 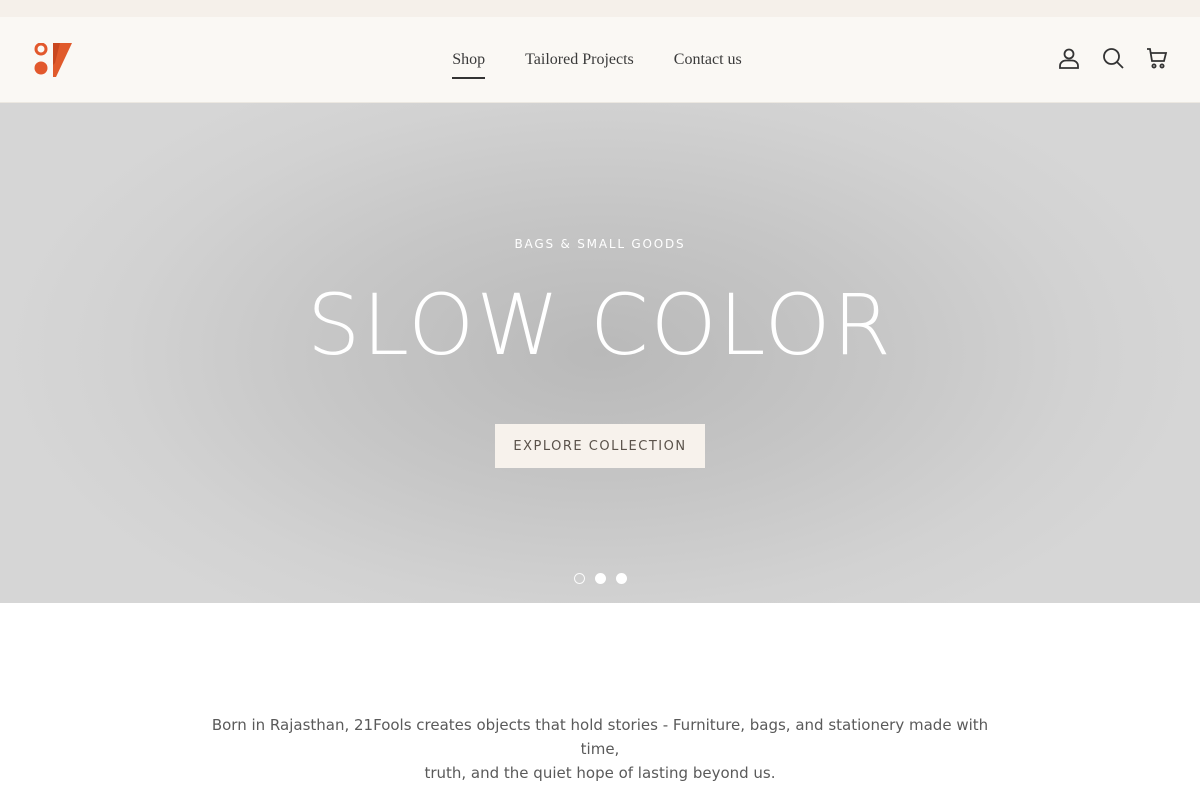 What do you see at coordinates (1157, 58) in the screenshot?
I see `cart-icon` at bounding box center [1157, 58].